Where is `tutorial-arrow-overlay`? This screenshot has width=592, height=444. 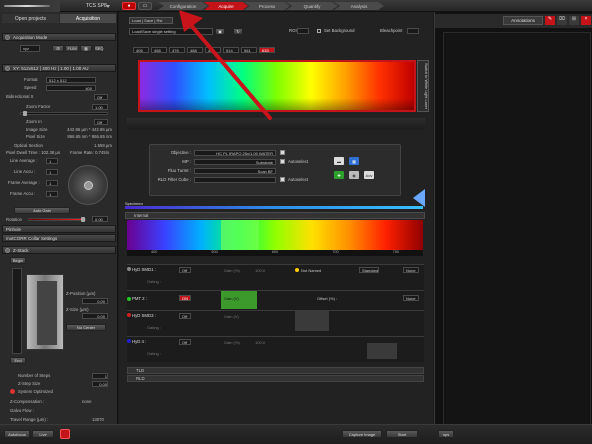 tutorial-arrow-overlay is located at coordinates (225, 65).